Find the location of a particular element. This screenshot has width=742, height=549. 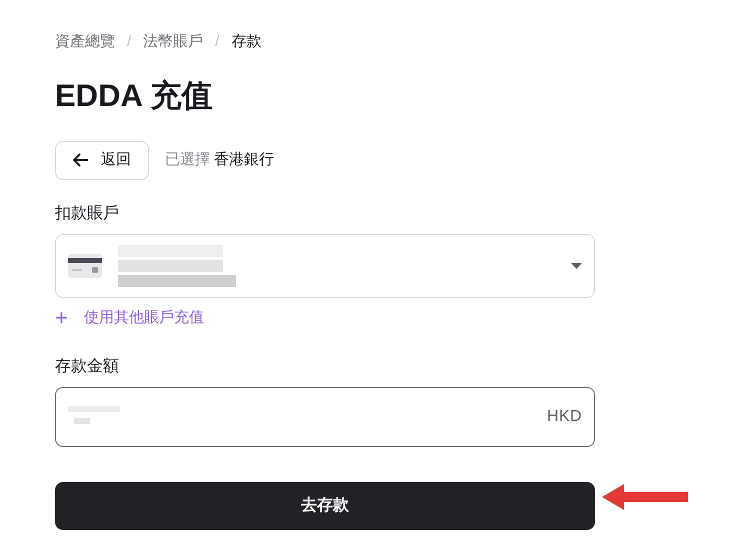

breadcrumb-link: 法幣賬戶 is located at coordinates (173, 42).